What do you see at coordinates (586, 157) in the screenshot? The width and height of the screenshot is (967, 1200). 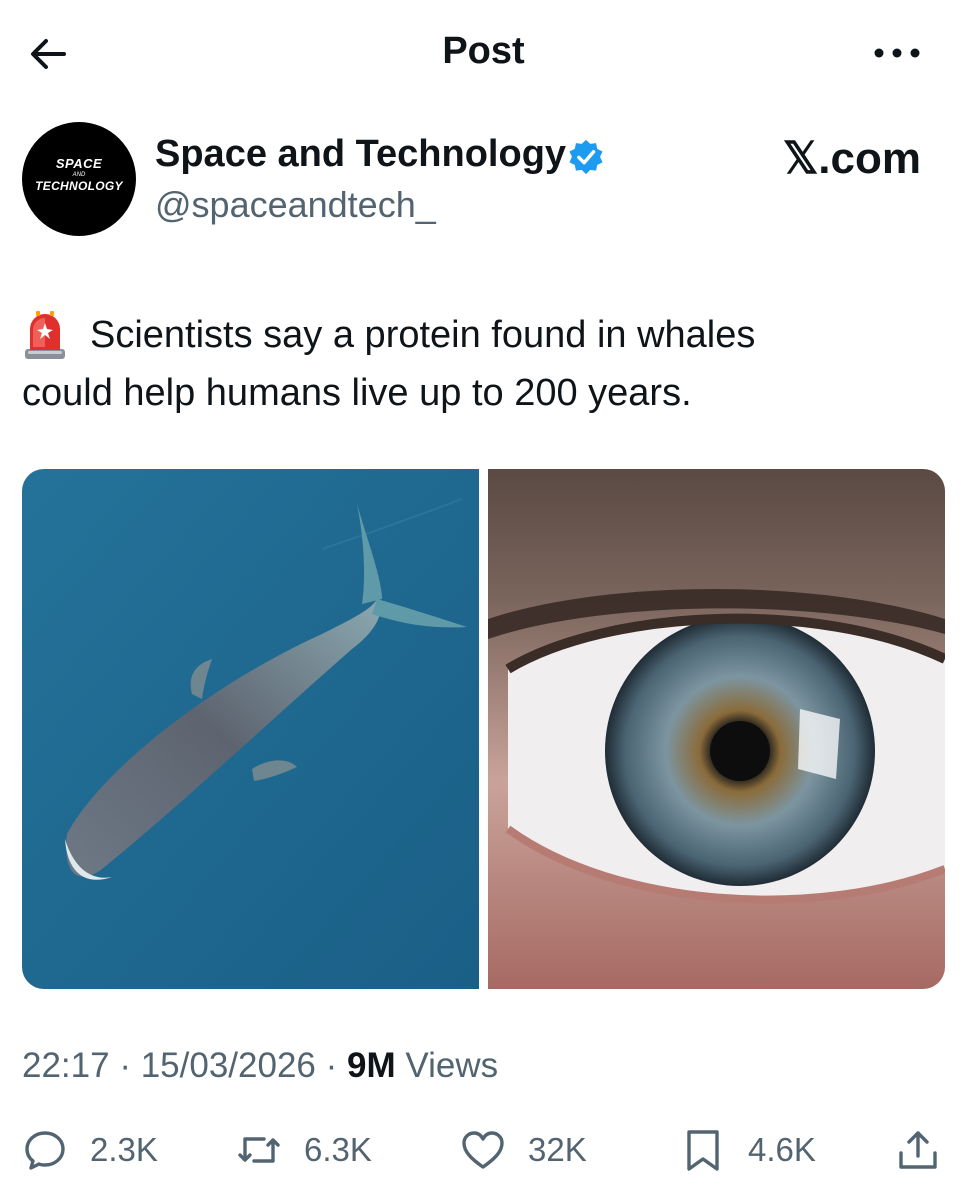 I see `verified-badge-icon` at bounding box center [586, 157].